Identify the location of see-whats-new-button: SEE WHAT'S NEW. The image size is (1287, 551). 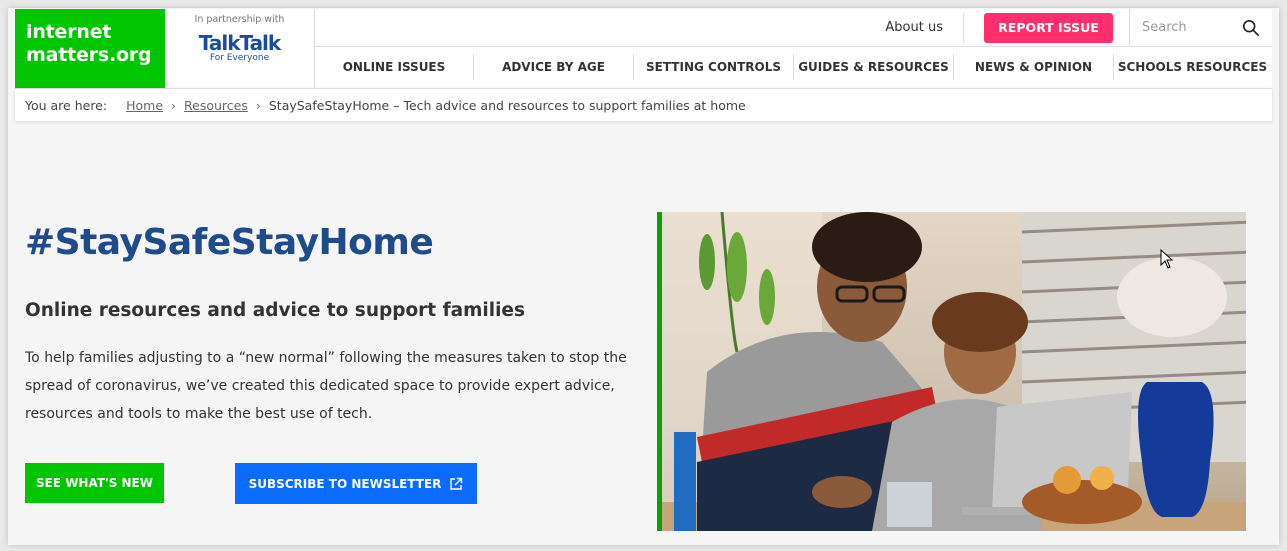
(94, 483).